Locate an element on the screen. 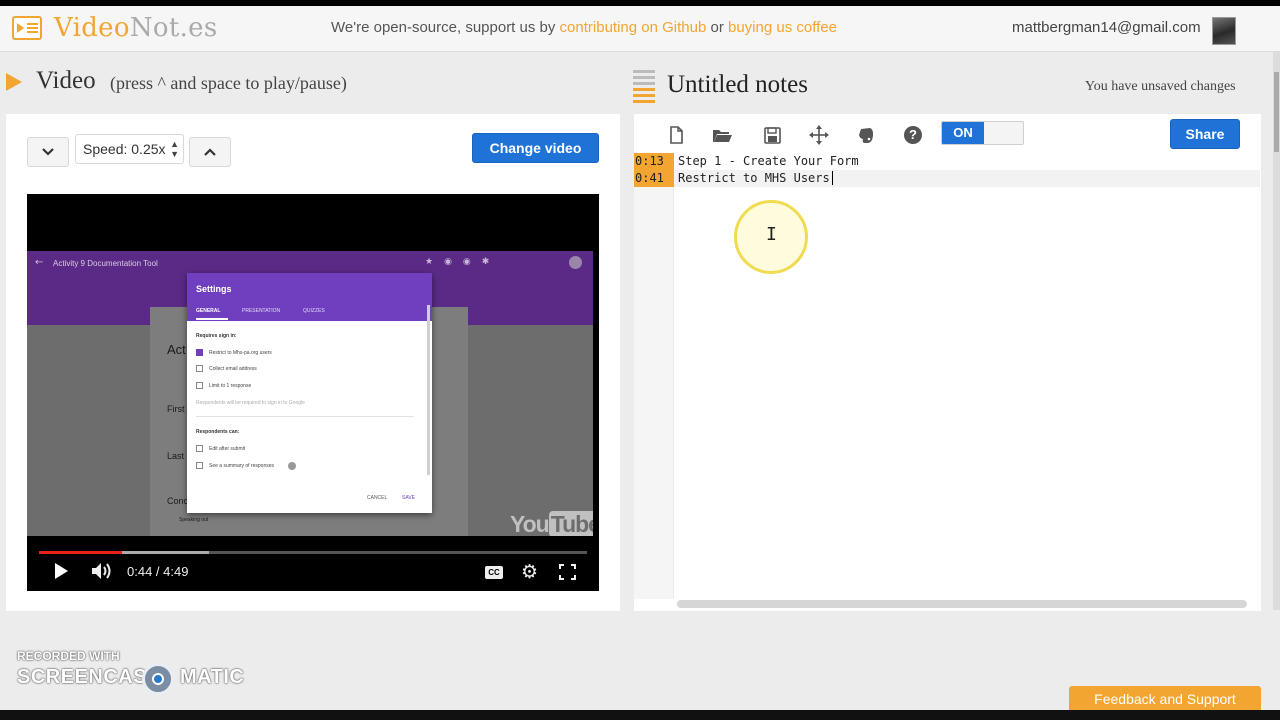 This screenshot has height=720, width=1280. form-doc-title: Activity 9 Documentation Tool is located at coordinates (105, 263).